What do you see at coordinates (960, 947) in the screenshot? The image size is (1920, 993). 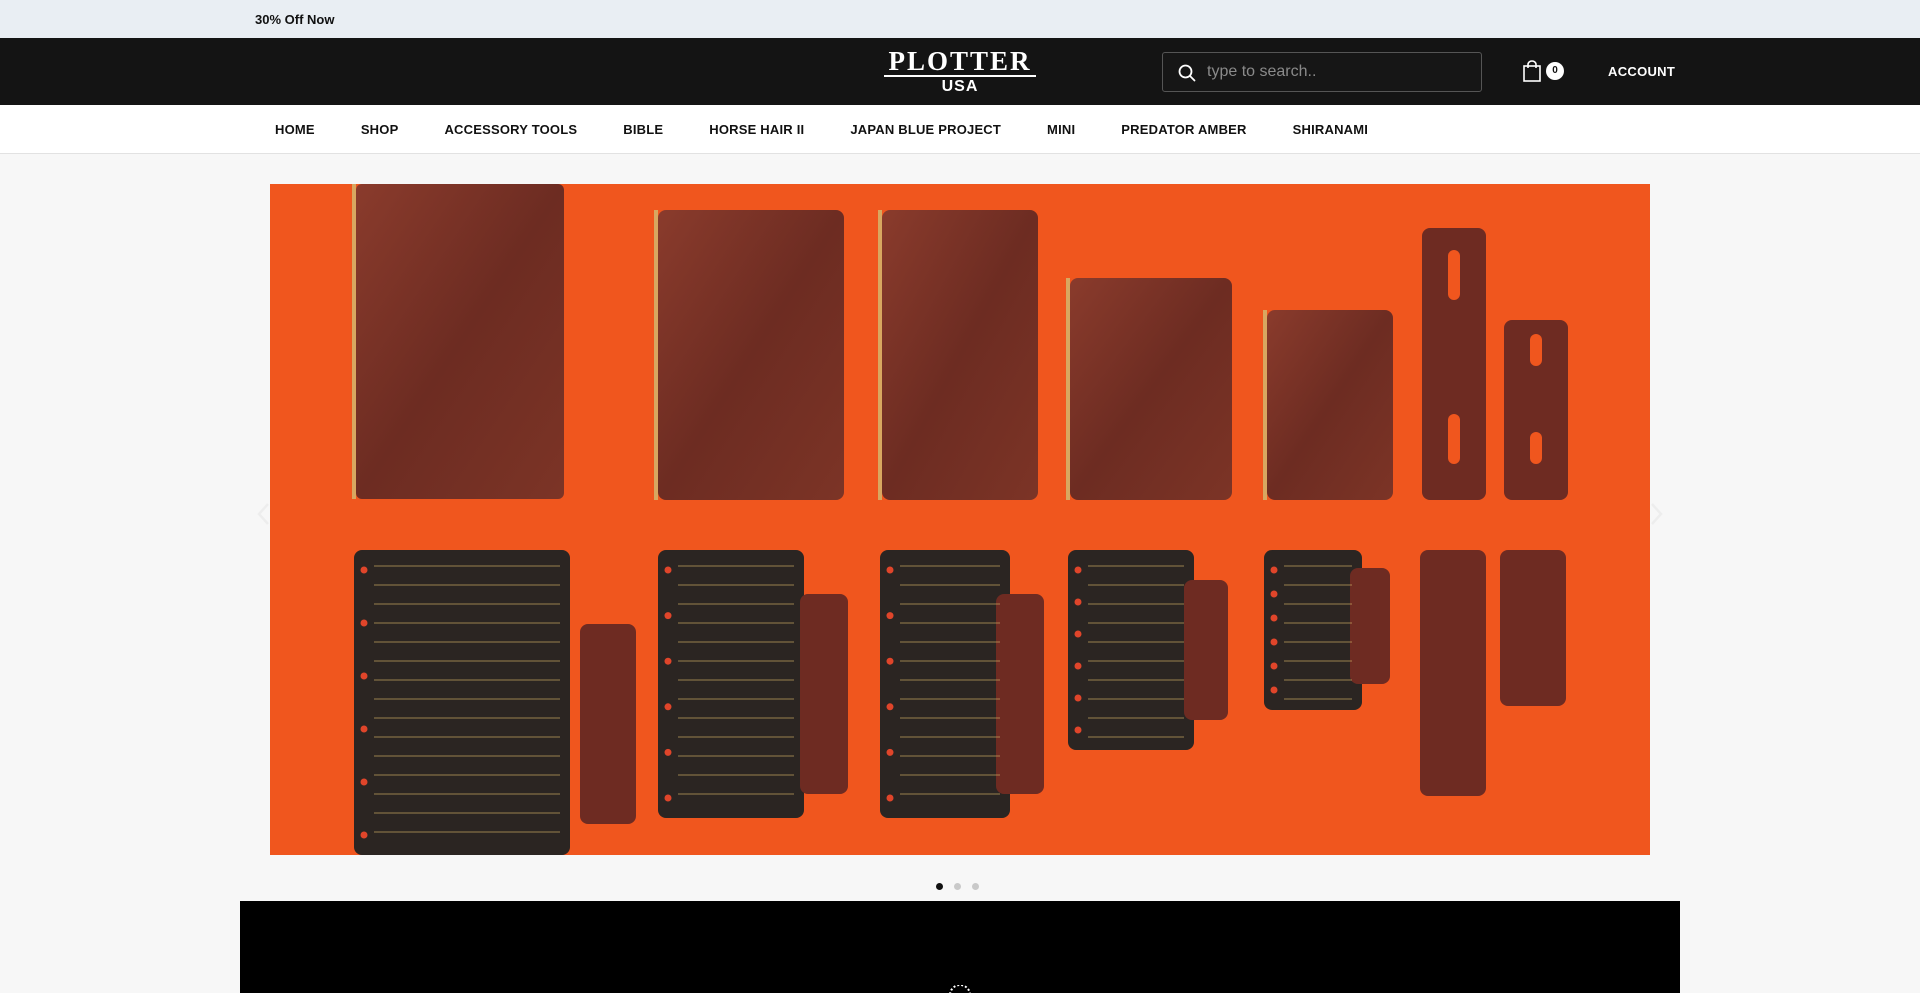 I see `brand-banner` at bounding box center [960, 947].